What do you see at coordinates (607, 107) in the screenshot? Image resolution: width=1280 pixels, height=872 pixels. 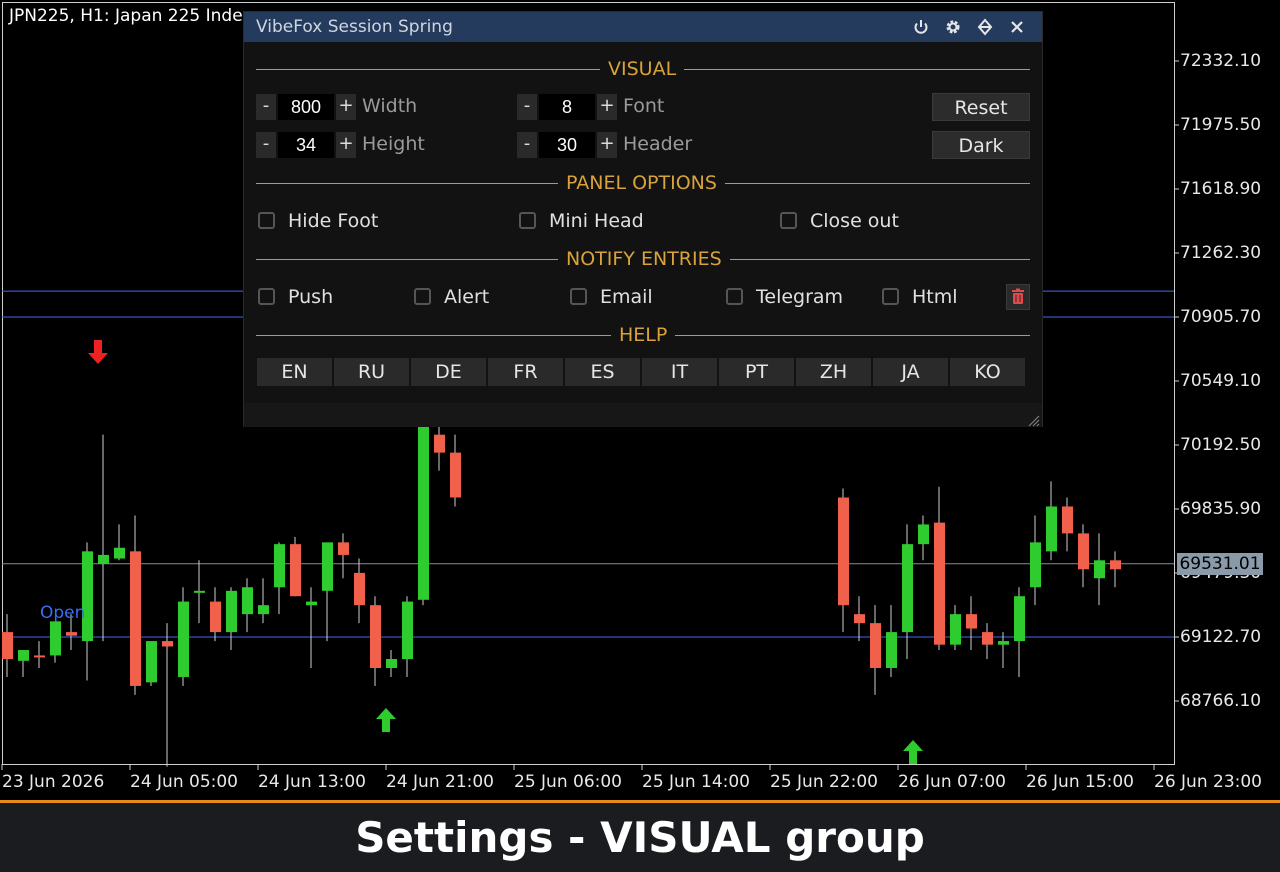 I see `font-increment-button: +` at bounding box center [607, 107].